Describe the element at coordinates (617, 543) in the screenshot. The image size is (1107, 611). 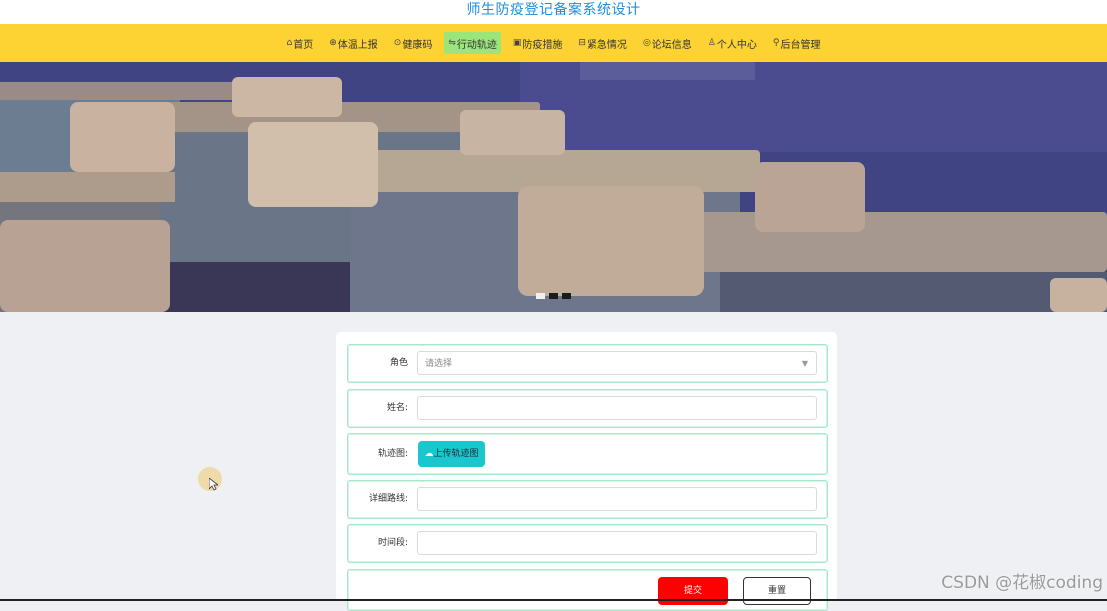
I see `time-period-input` at that location.